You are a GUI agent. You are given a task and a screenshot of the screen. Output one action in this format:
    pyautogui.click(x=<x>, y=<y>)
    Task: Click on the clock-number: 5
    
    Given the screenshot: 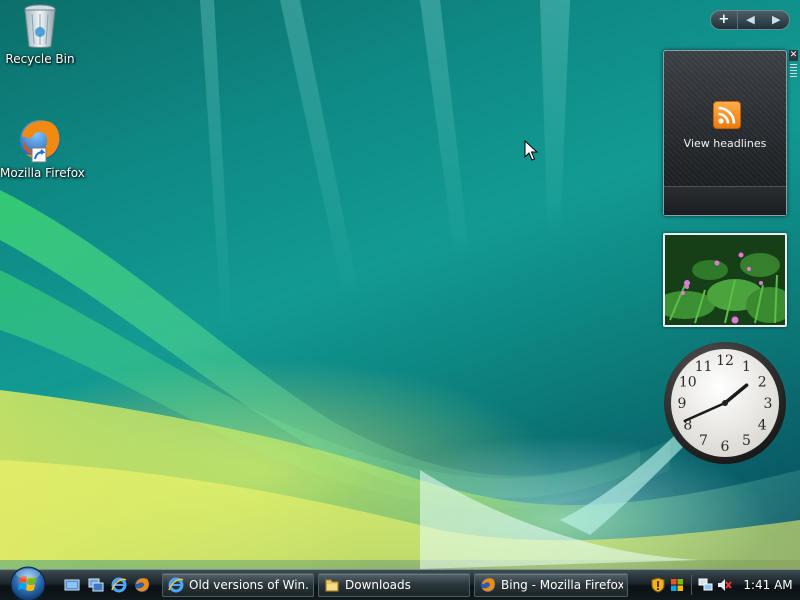 What is the action you would take?
    pyautogui.click(x=746, y=441)
    